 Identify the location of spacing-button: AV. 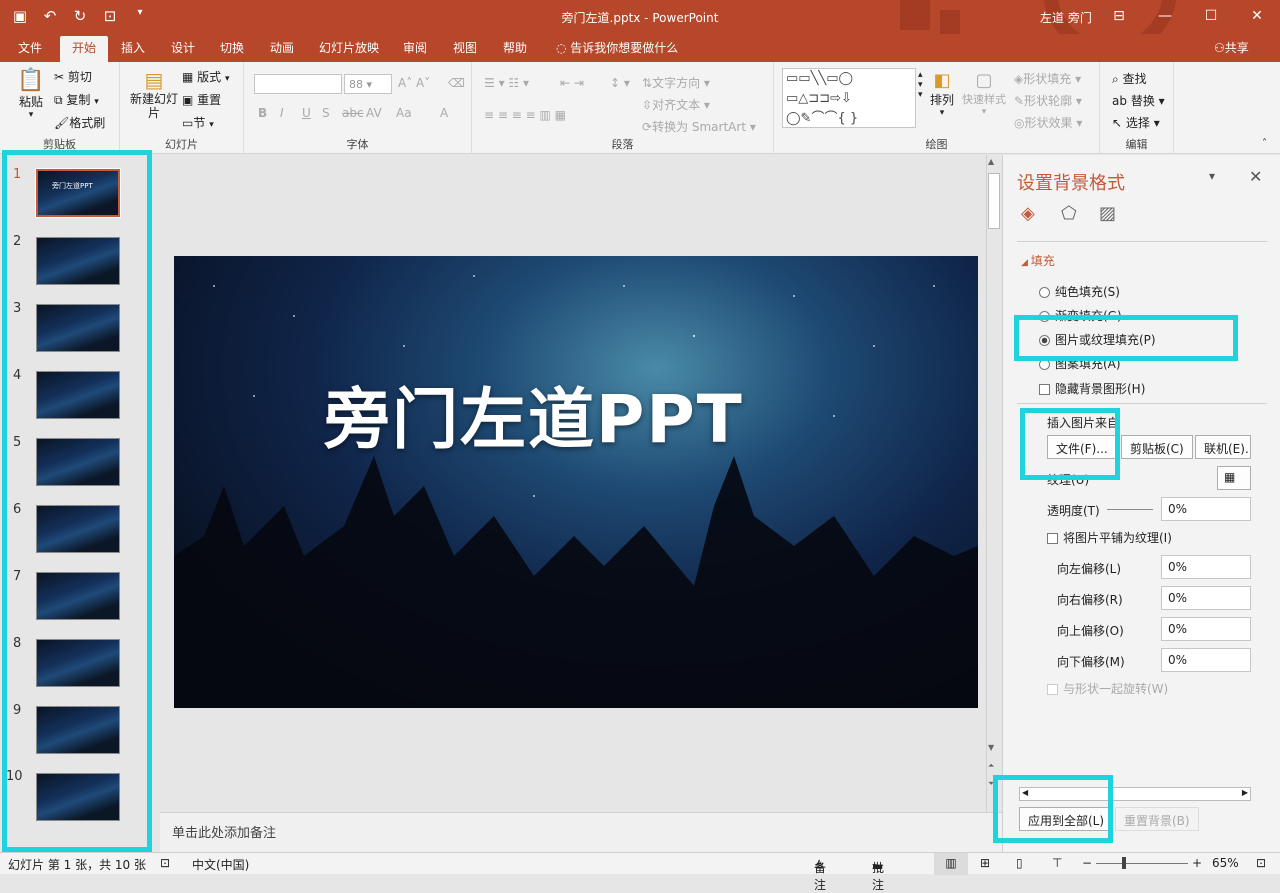
(374, 113).